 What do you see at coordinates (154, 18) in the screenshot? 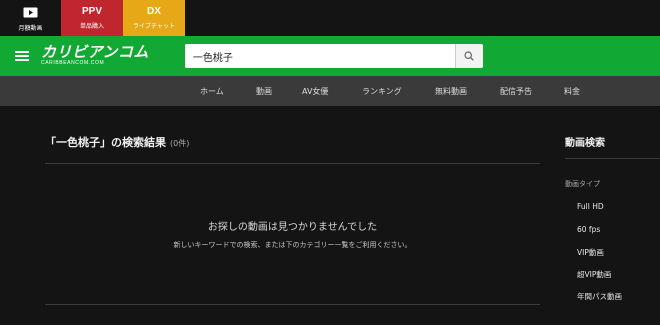
I see `live-chat-tab: DX ライブチャット` at bounding box center [154, 18].